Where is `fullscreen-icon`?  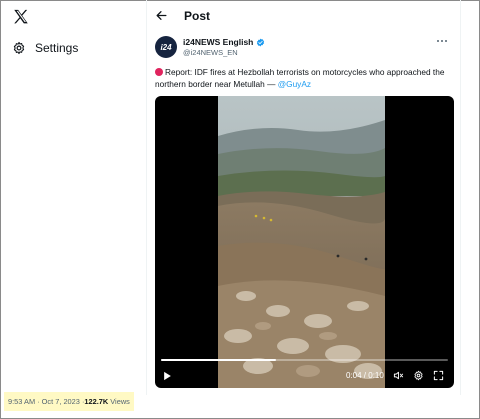
fullscreen-icon is located at coordinates (438, 375).